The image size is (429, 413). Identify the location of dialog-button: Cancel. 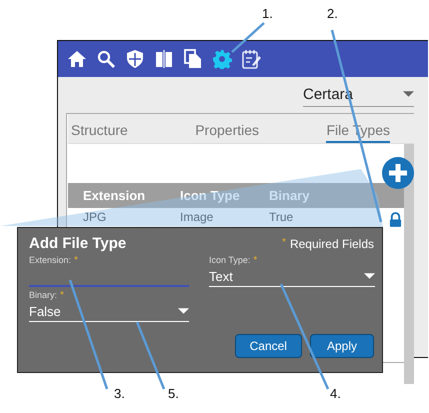
(268, 346).